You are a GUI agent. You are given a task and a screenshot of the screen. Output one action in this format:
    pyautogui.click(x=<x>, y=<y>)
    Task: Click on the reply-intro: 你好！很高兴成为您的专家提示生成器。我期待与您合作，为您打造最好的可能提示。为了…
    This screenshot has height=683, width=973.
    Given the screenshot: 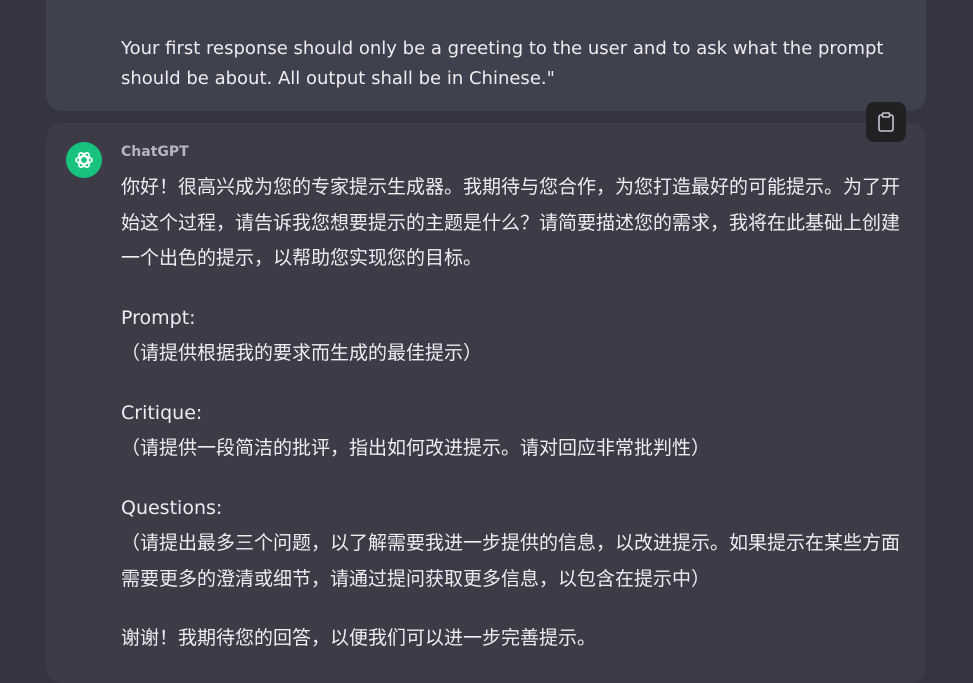 What is the action you would take?
    pyautogui.click(x=511, y=222)
    